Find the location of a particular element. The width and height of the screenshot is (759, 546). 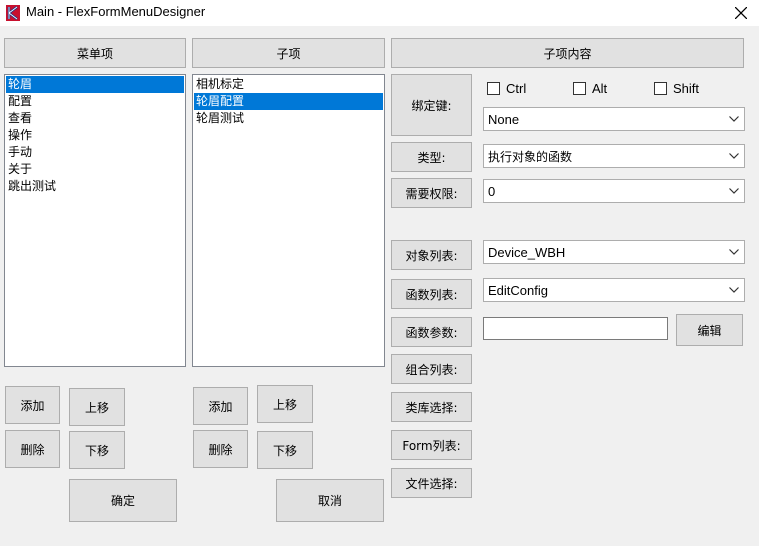

sub-items-list: 相机标定 轮眉配置 轮眉测试 is located at coordinates (288, 220).